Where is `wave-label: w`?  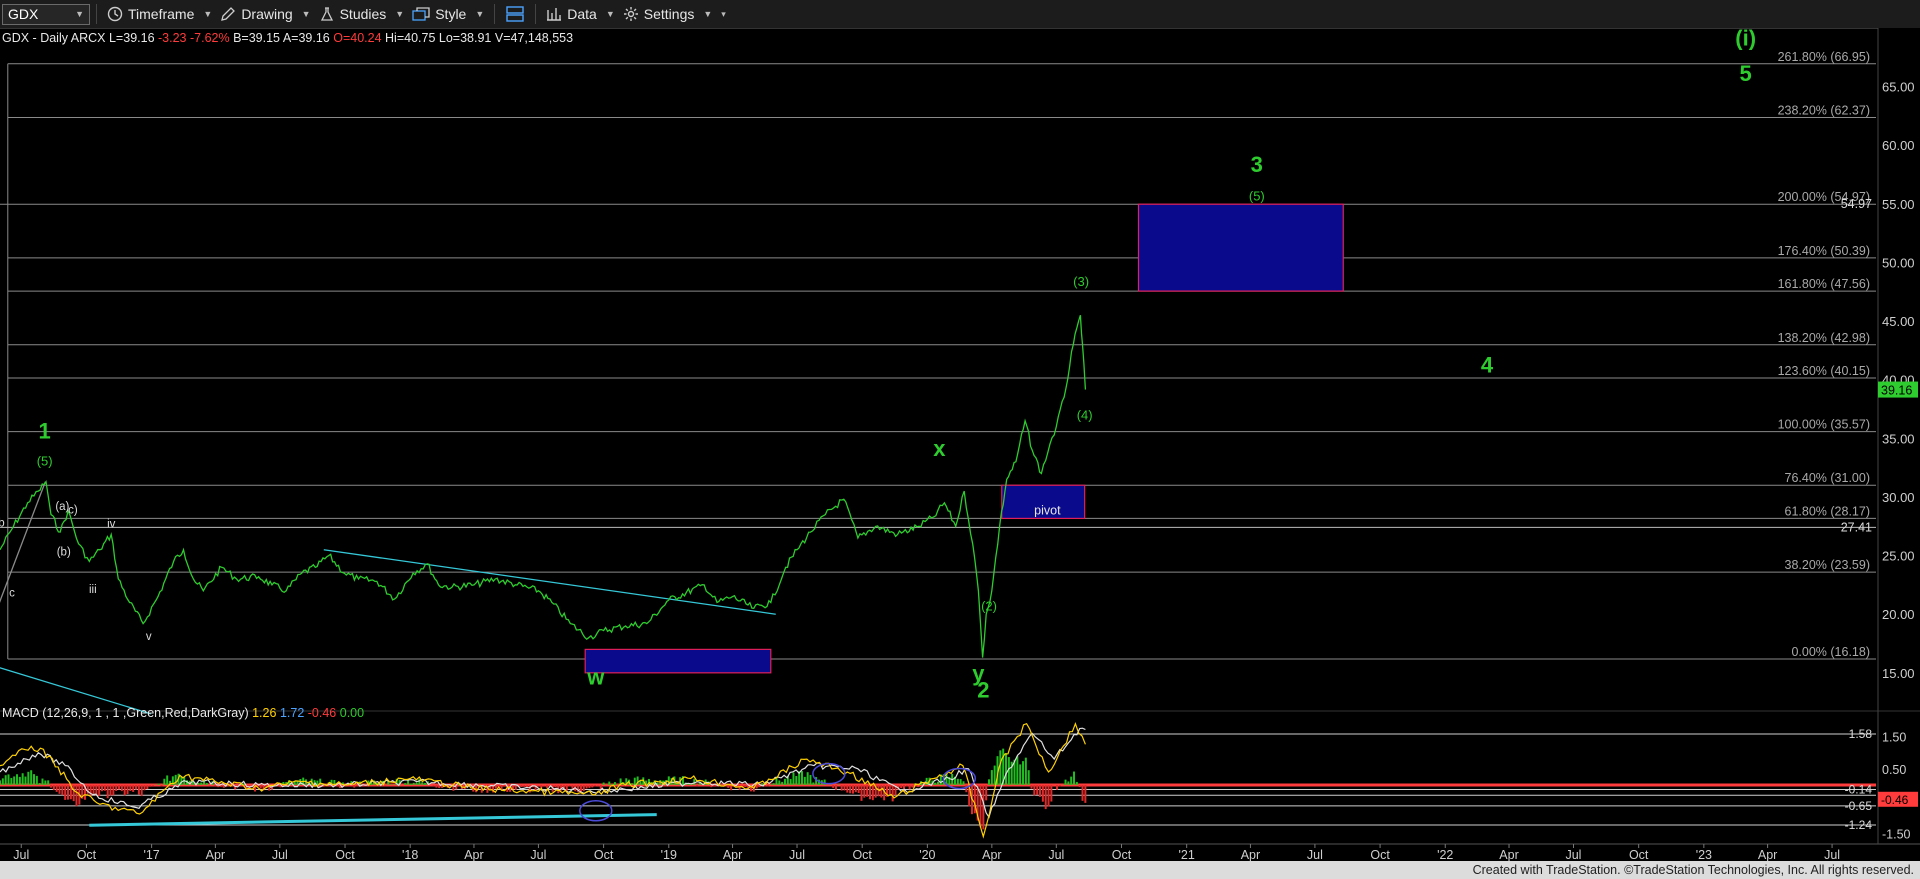
wave-label: w is located at coordinates (595, 677).